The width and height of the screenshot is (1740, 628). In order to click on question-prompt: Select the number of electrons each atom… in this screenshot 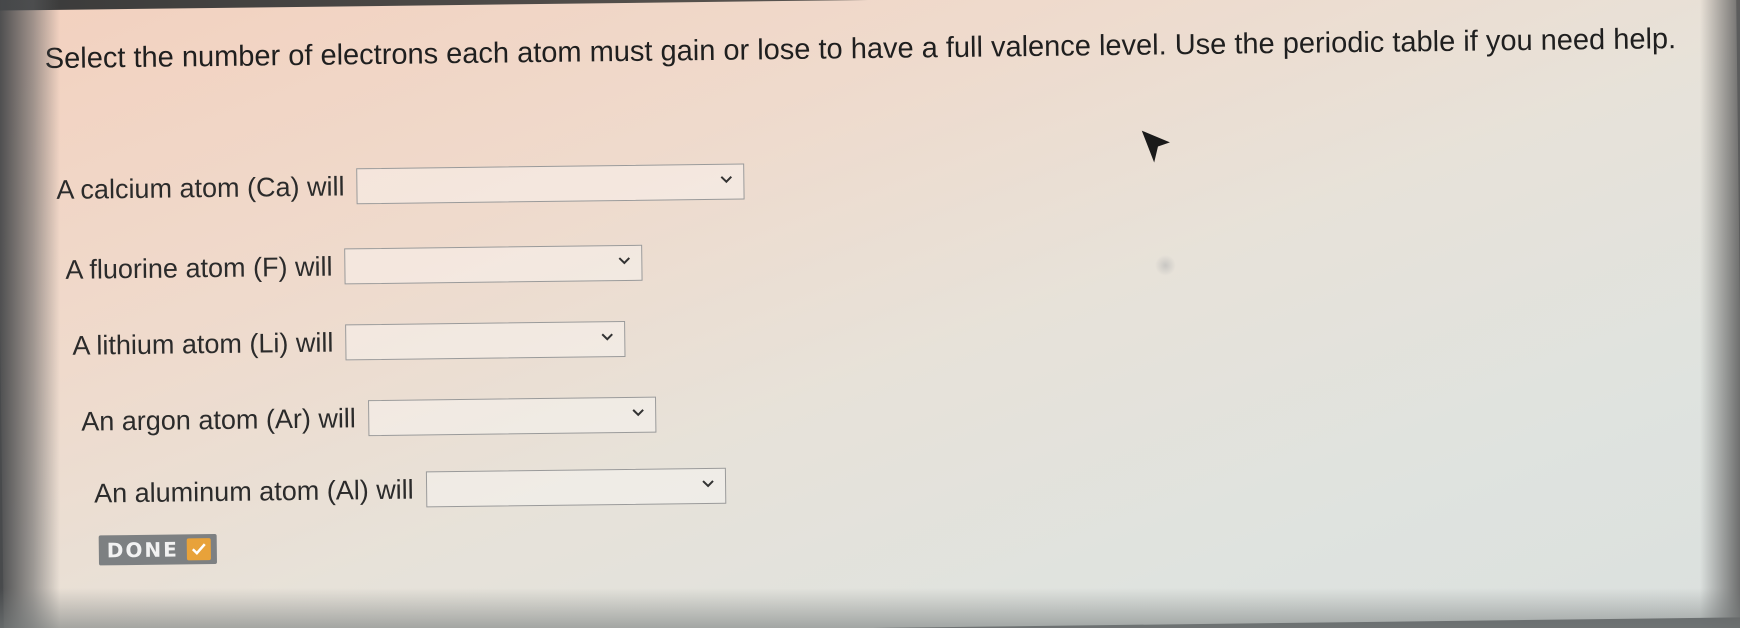, I will do `click(860, 49)`.